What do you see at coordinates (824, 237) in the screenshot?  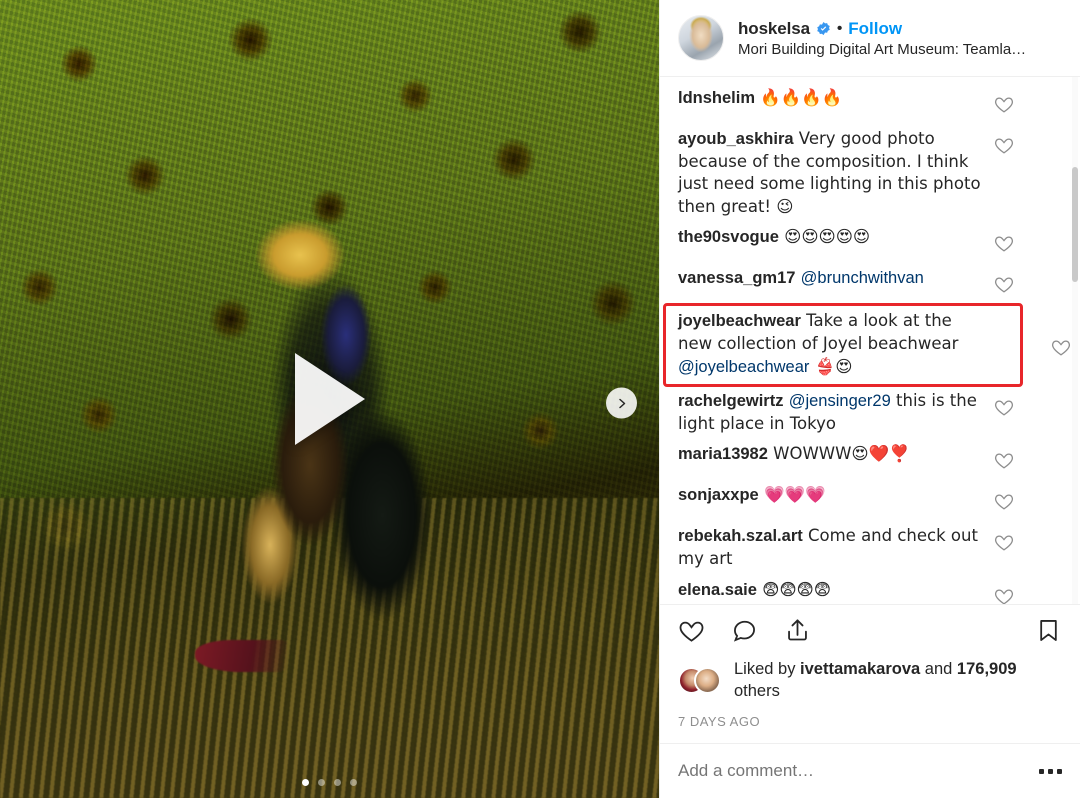 I see `comment-body: 😍😍😍😍😍` at bounding box center [824, 237].